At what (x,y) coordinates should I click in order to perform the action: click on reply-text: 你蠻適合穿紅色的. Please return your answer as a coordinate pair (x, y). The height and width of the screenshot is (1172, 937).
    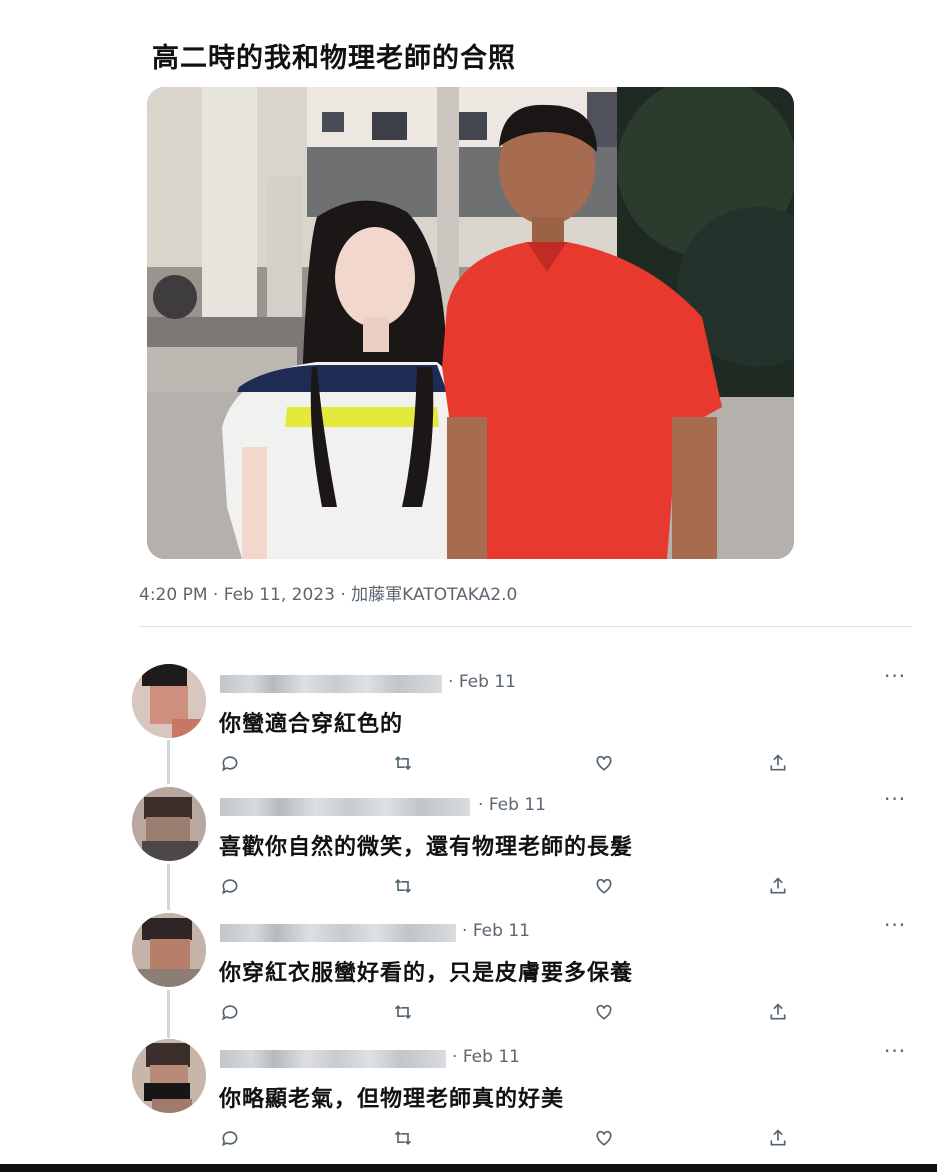
    Looking at the image, I should click on (311, 724).